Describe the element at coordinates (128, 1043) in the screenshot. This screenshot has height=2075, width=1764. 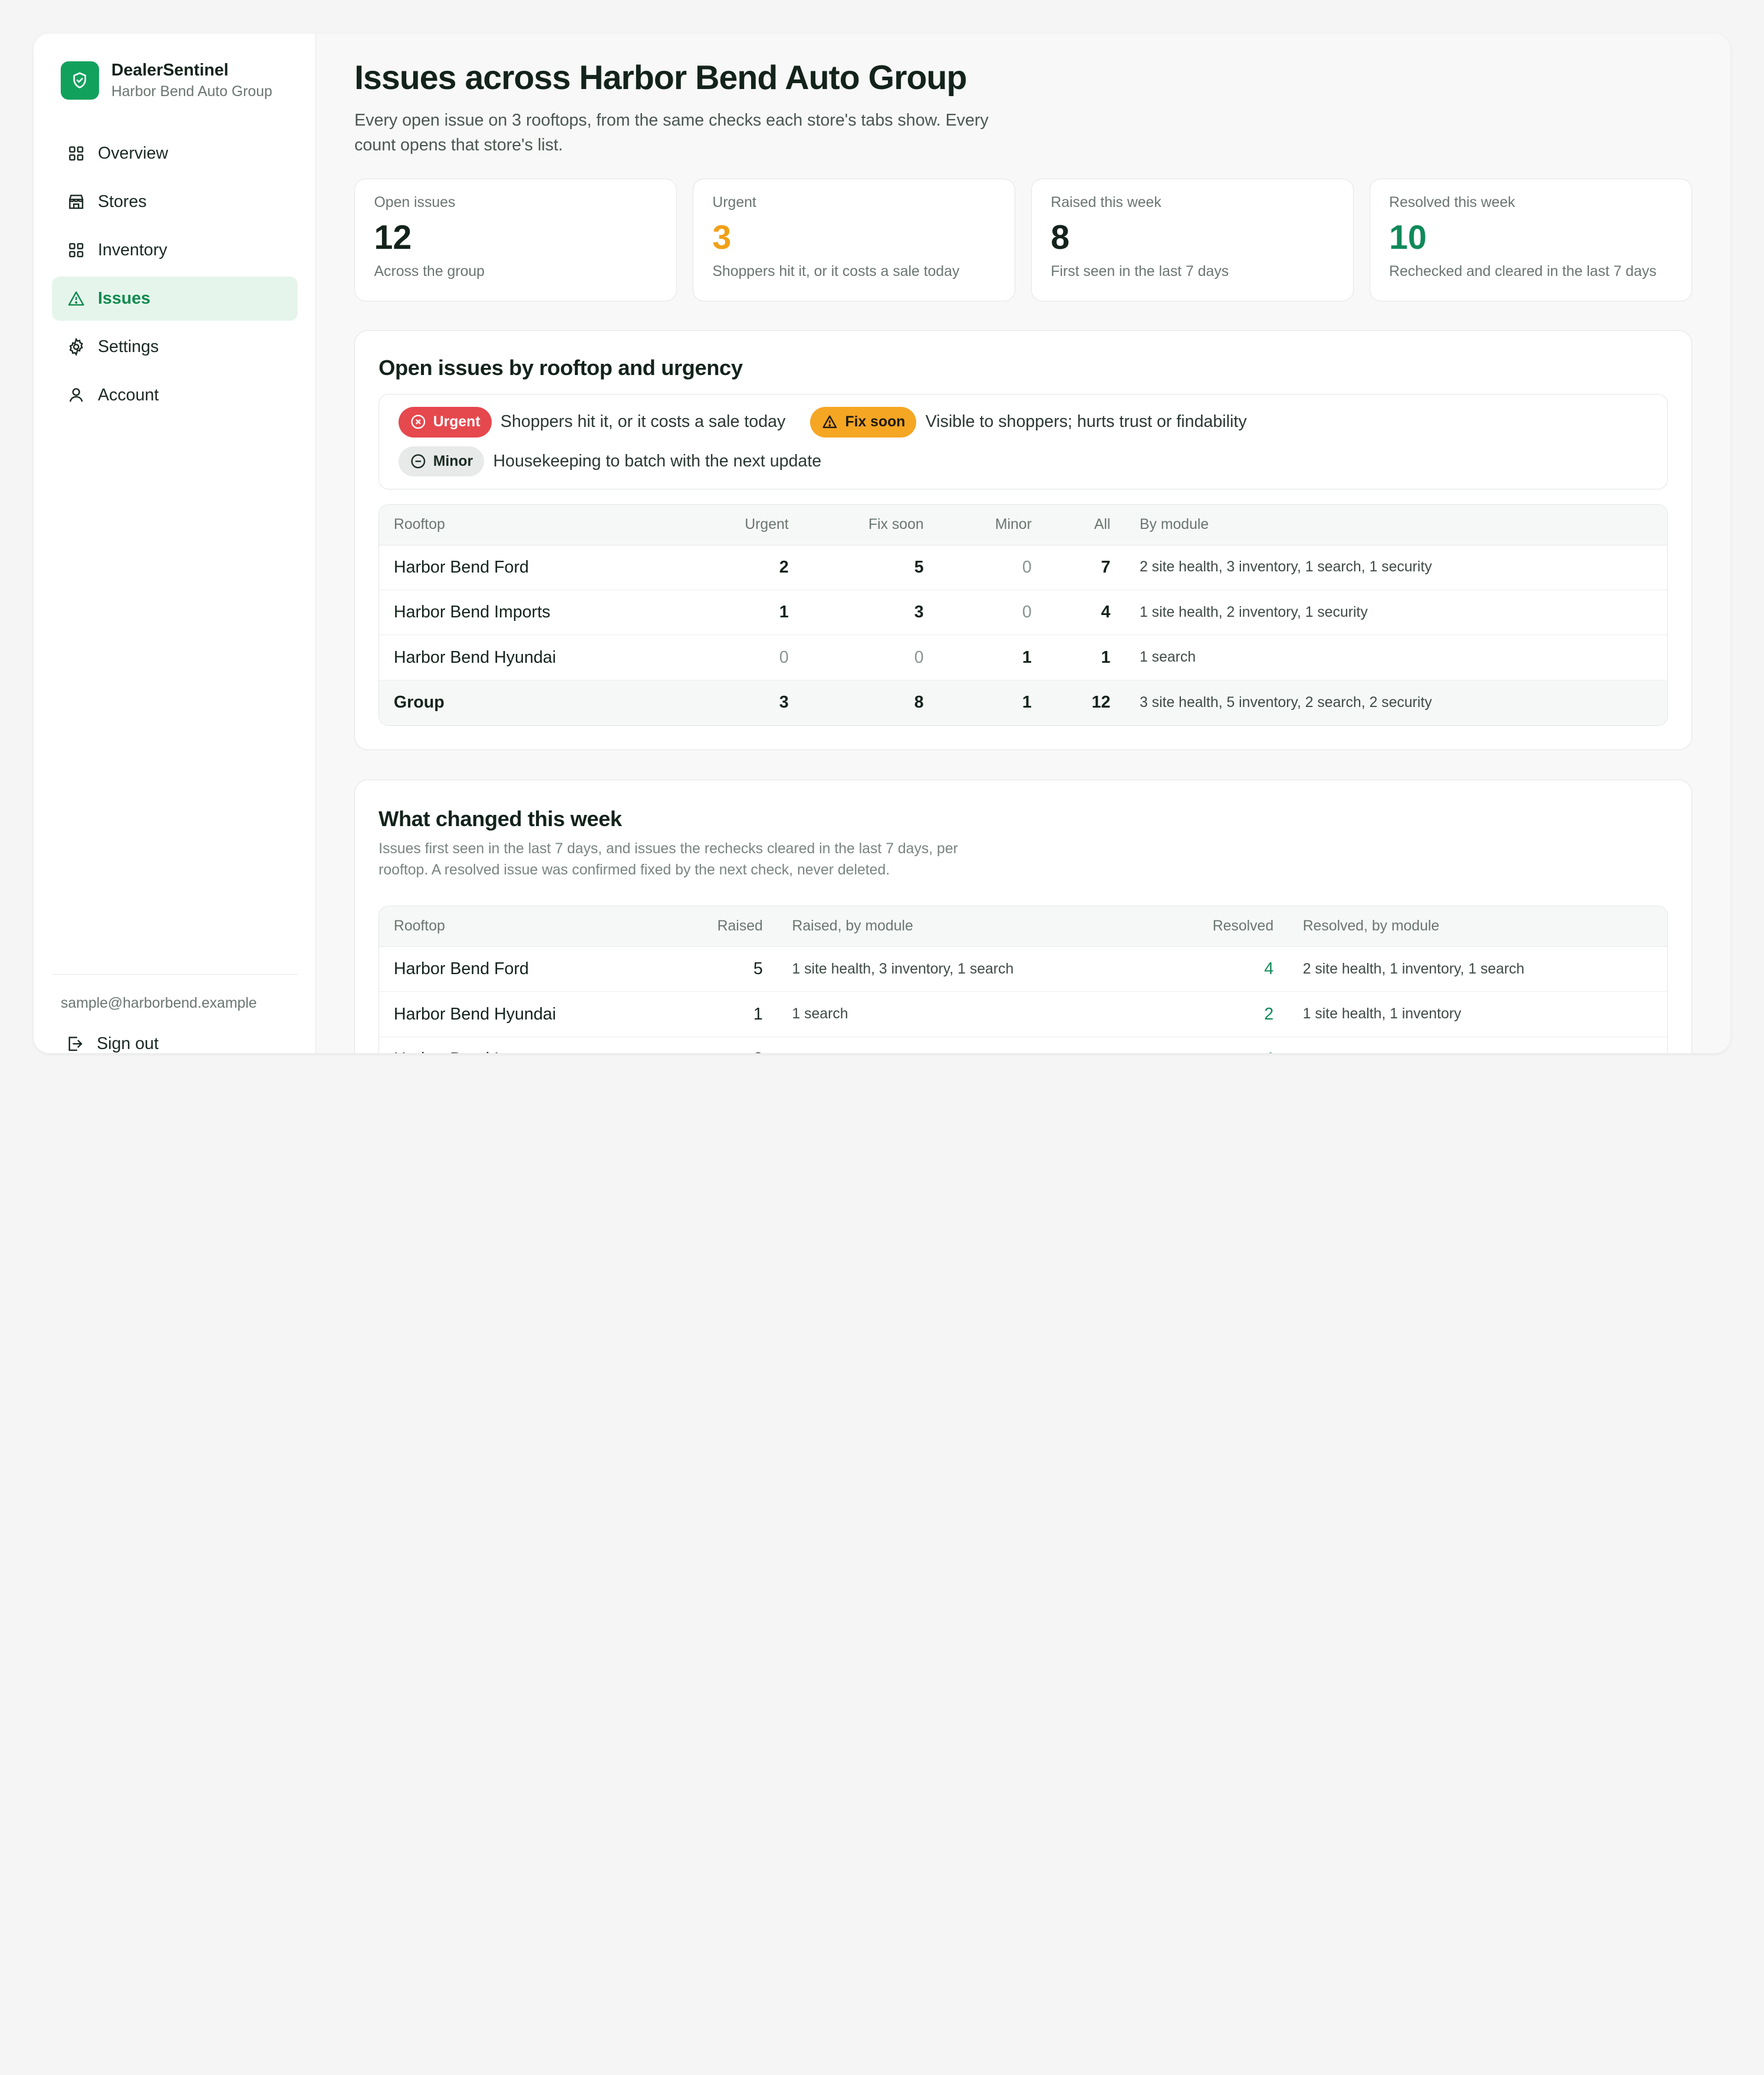
I see `sign-out-label: Sign out` at that location.